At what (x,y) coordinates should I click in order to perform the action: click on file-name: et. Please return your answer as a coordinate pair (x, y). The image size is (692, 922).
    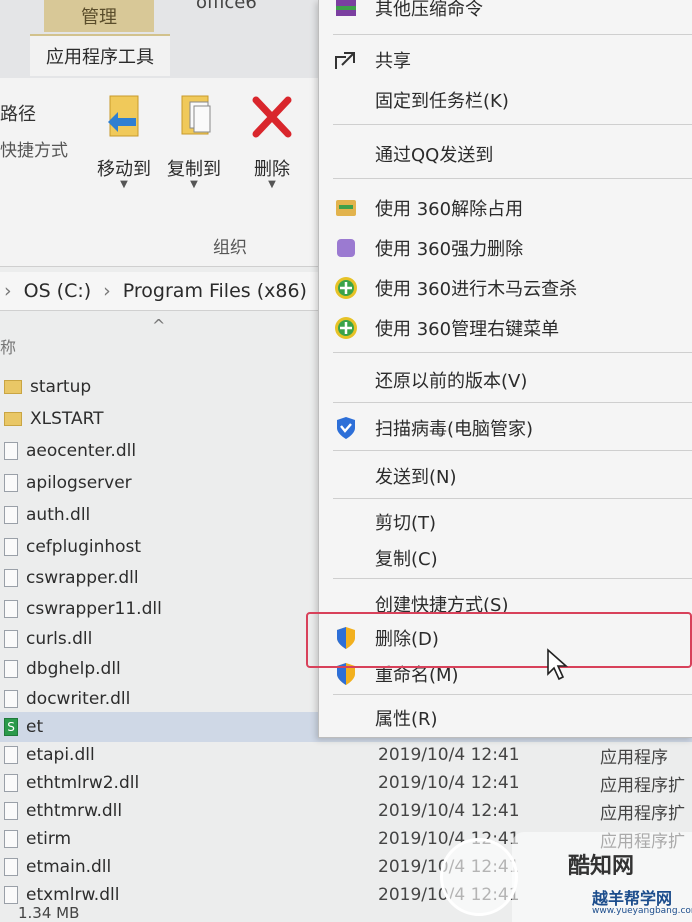
    Looking at the image, I should click on (35, 727).